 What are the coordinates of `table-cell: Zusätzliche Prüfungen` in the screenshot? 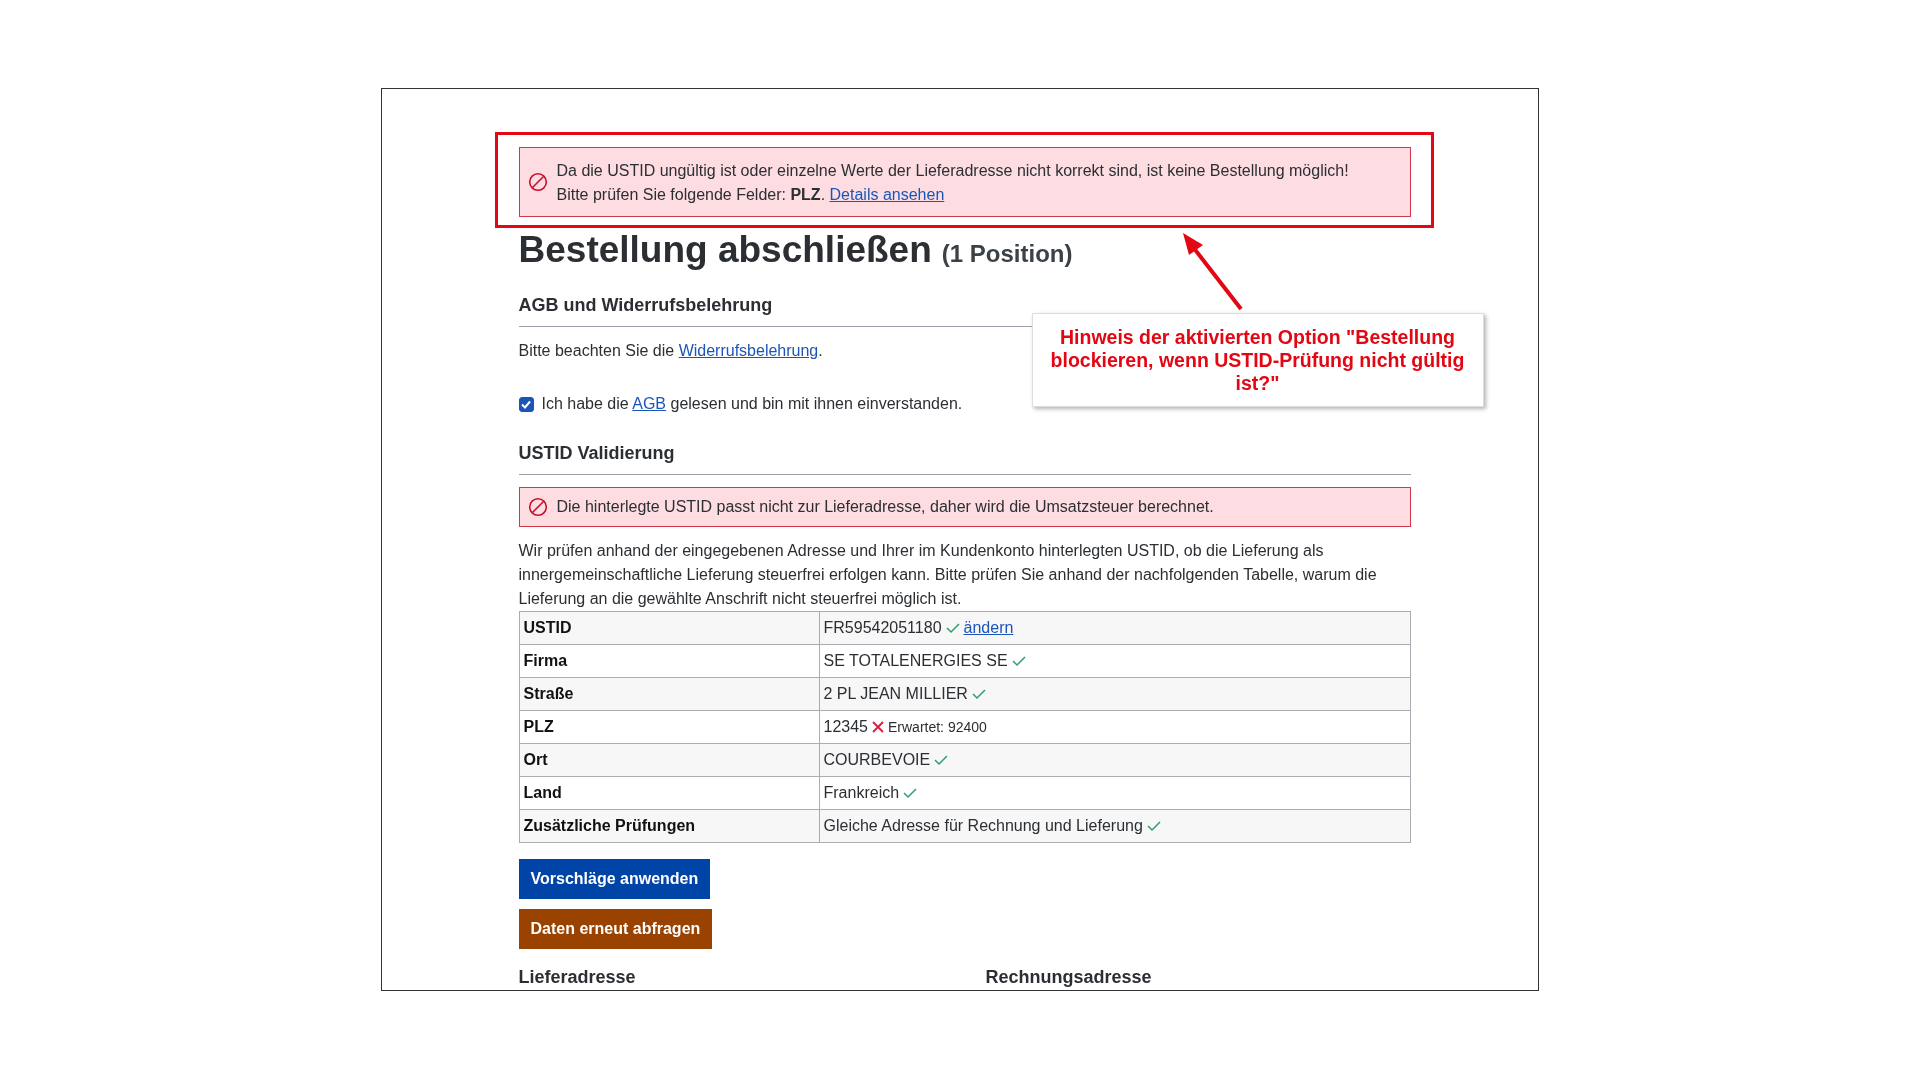 It's located at (669, 826).